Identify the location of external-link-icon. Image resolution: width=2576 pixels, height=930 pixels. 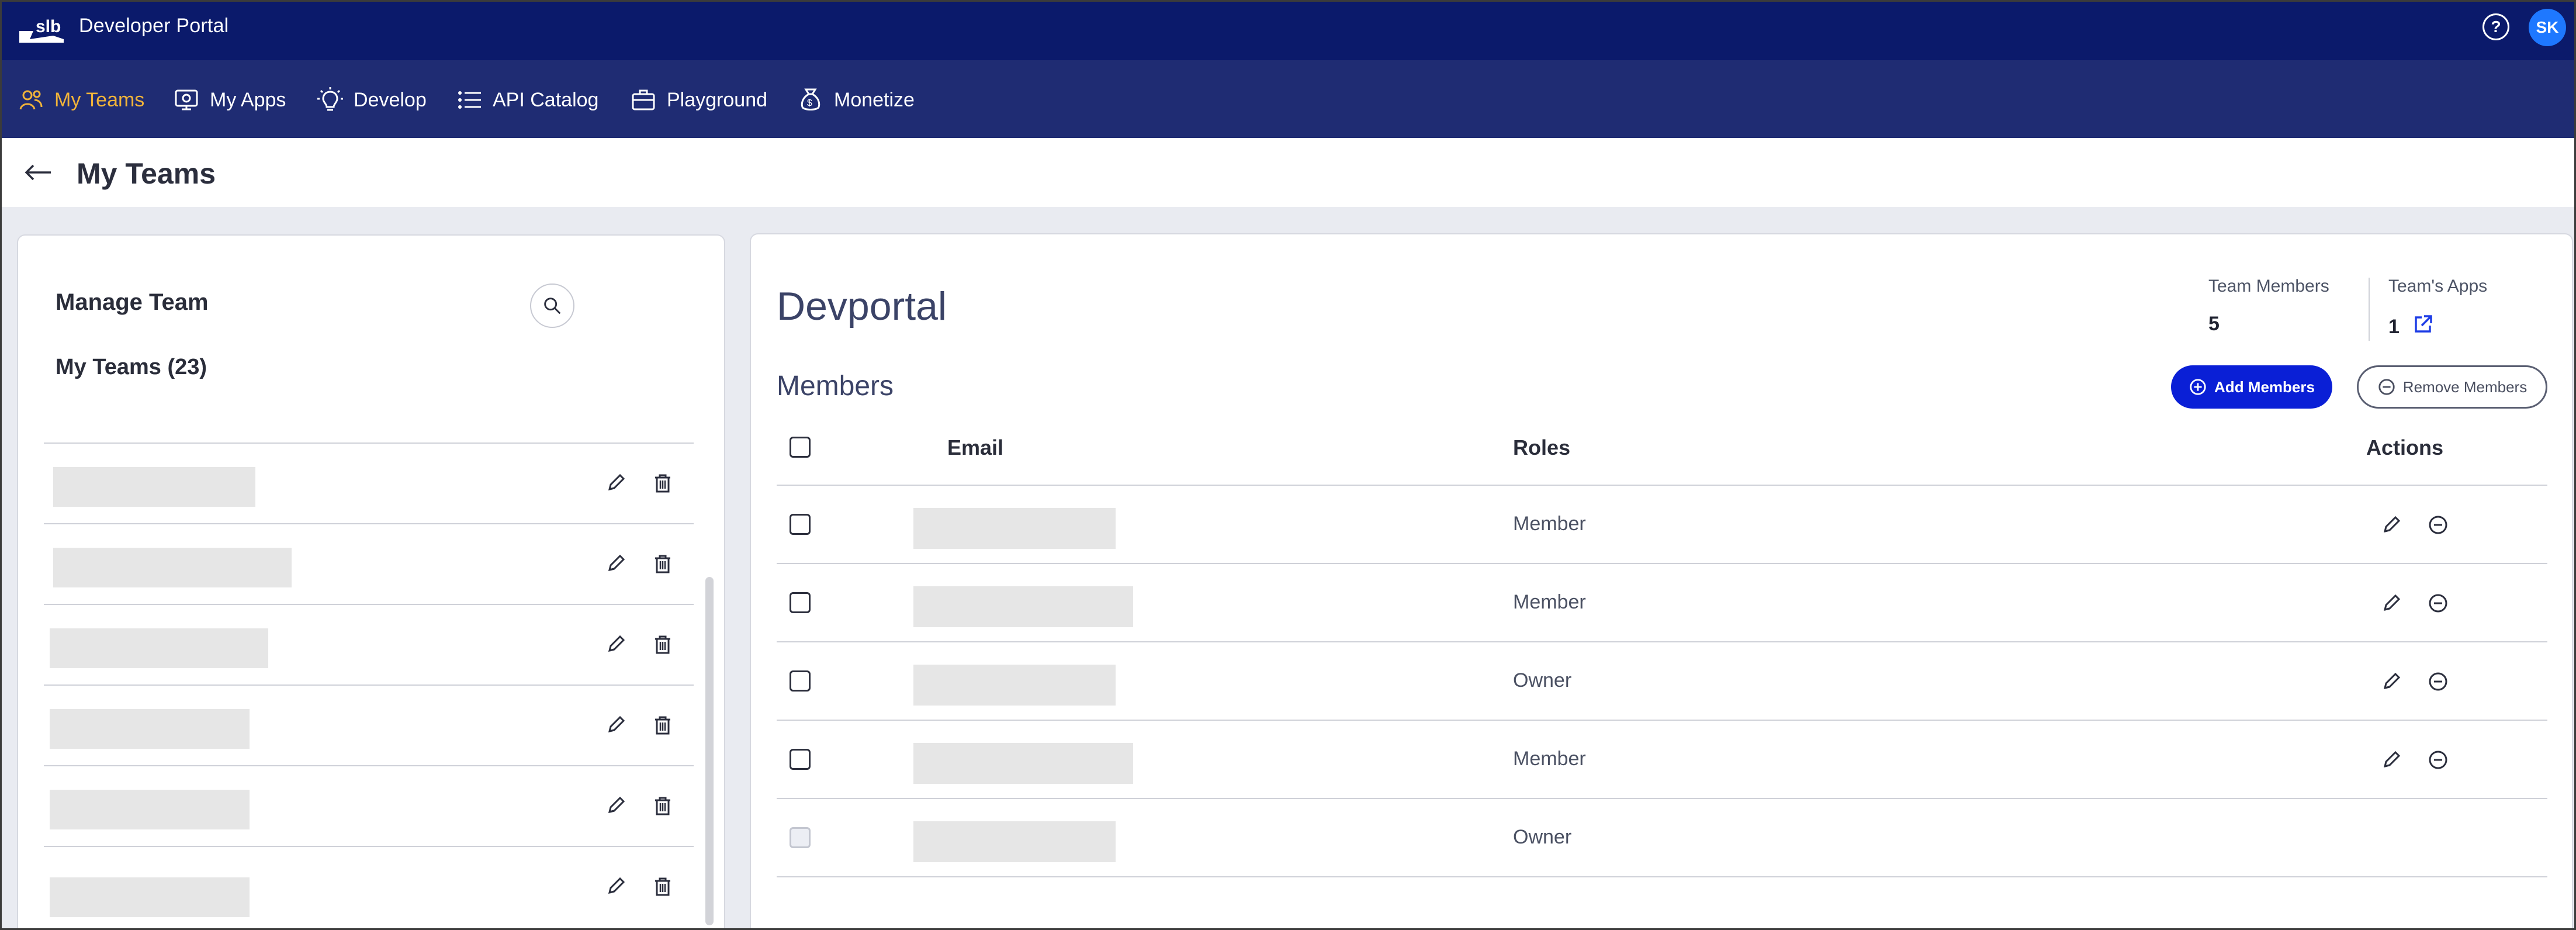
(2423, 327).